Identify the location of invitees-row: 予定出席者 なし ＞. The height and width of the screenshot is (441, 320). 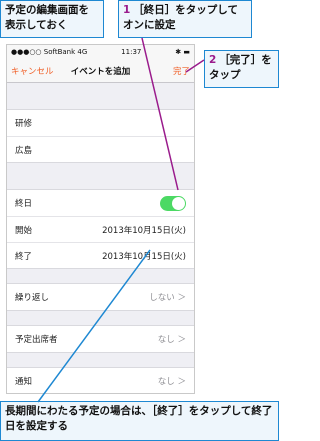
(100, 339).